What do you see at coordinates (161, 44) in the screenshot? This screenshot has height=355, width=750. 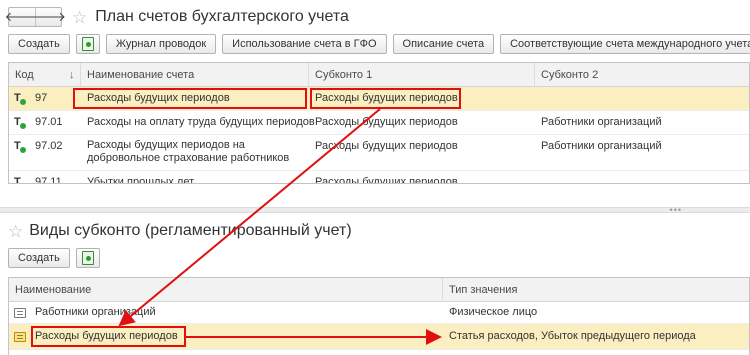 I see `journal-button: Журнал проводок` at bounding box center [161, 44].